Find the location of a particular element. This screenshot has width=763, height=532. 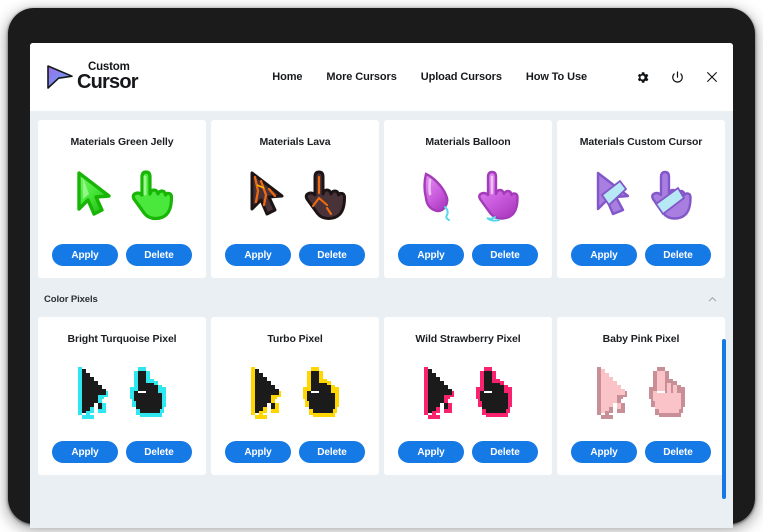

brand-logo: Custom Cursor is located at coordinates (92, 77).